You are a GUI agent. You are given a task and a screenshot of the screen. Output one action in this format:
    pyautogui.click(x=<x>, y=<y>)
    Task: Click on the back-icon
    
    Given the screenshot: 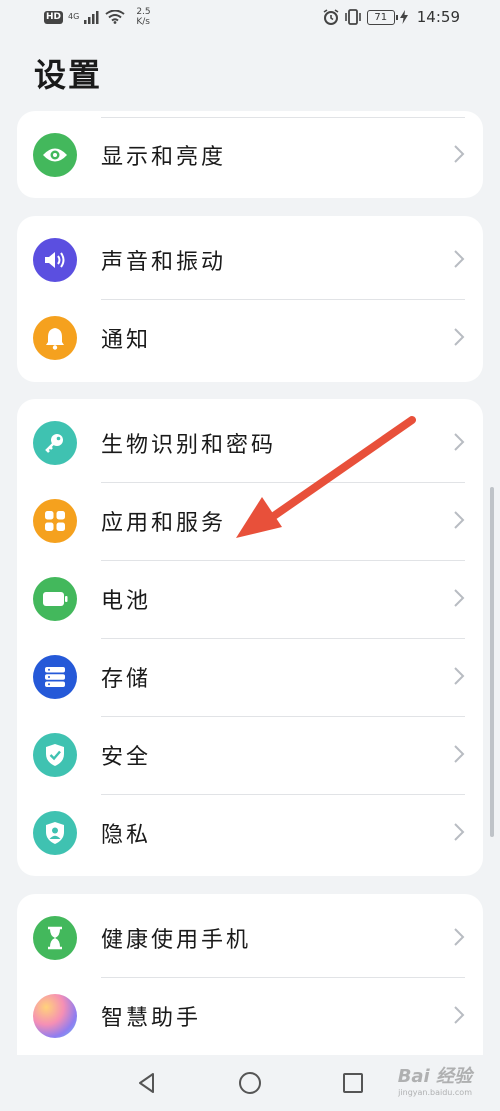 What is the action you would take?
    pyautogui.click(x=147, y=1083)
    